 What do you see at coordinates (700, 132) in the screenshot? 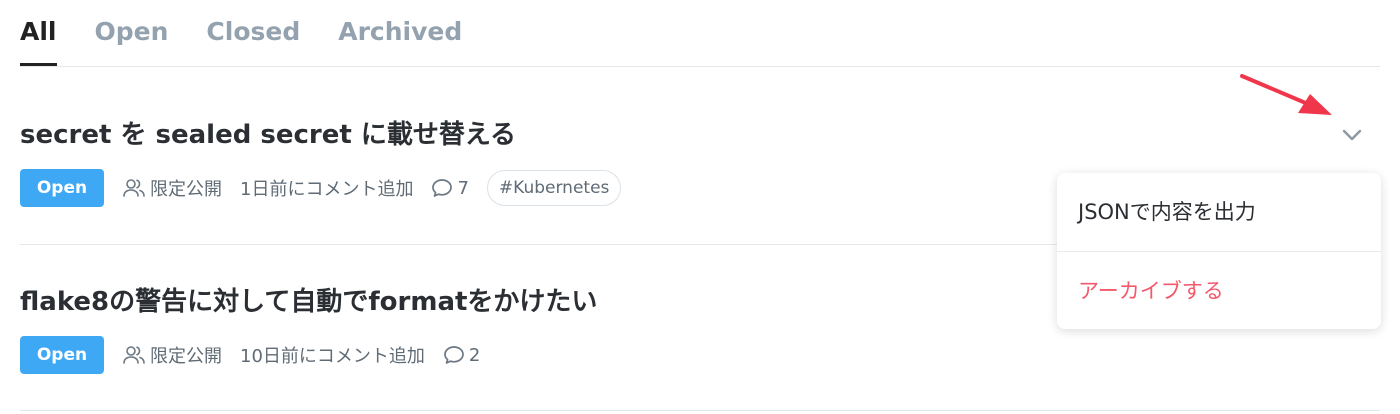
I see `issue-title: secret を sealed secret に載せ替える` at bounding box center [700, 132].